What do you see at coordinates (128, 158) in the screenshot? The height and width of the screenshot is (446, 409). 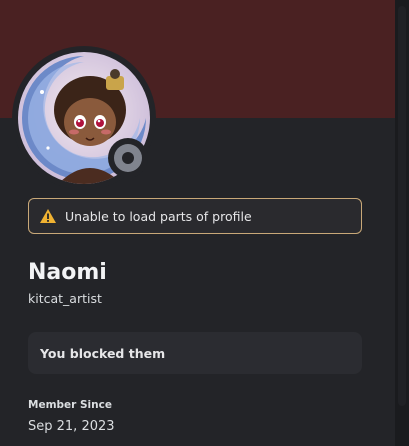 I see `status-indicator-hole` at bounding box center [128, 158].